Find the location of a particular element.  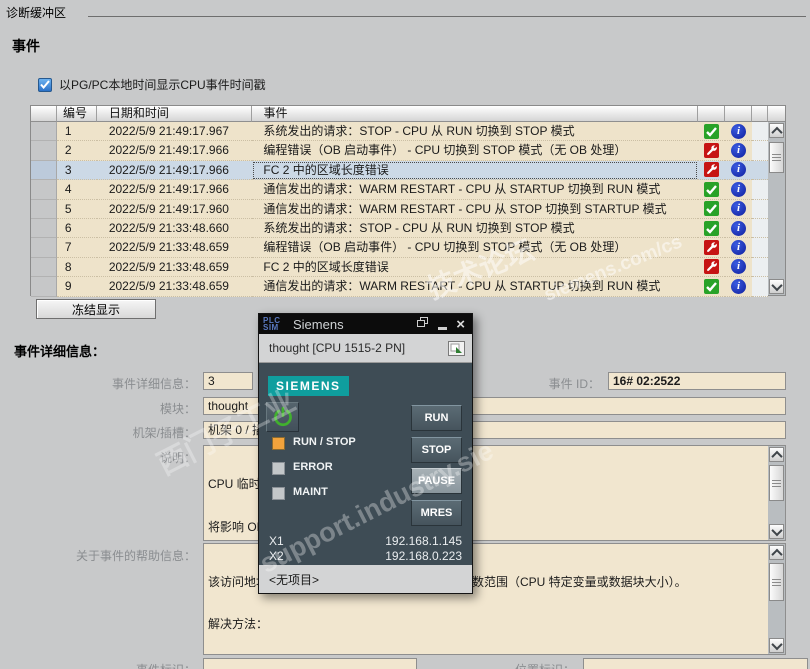

header-datetime: 日期和时间 is located at coordinates (174, 114).